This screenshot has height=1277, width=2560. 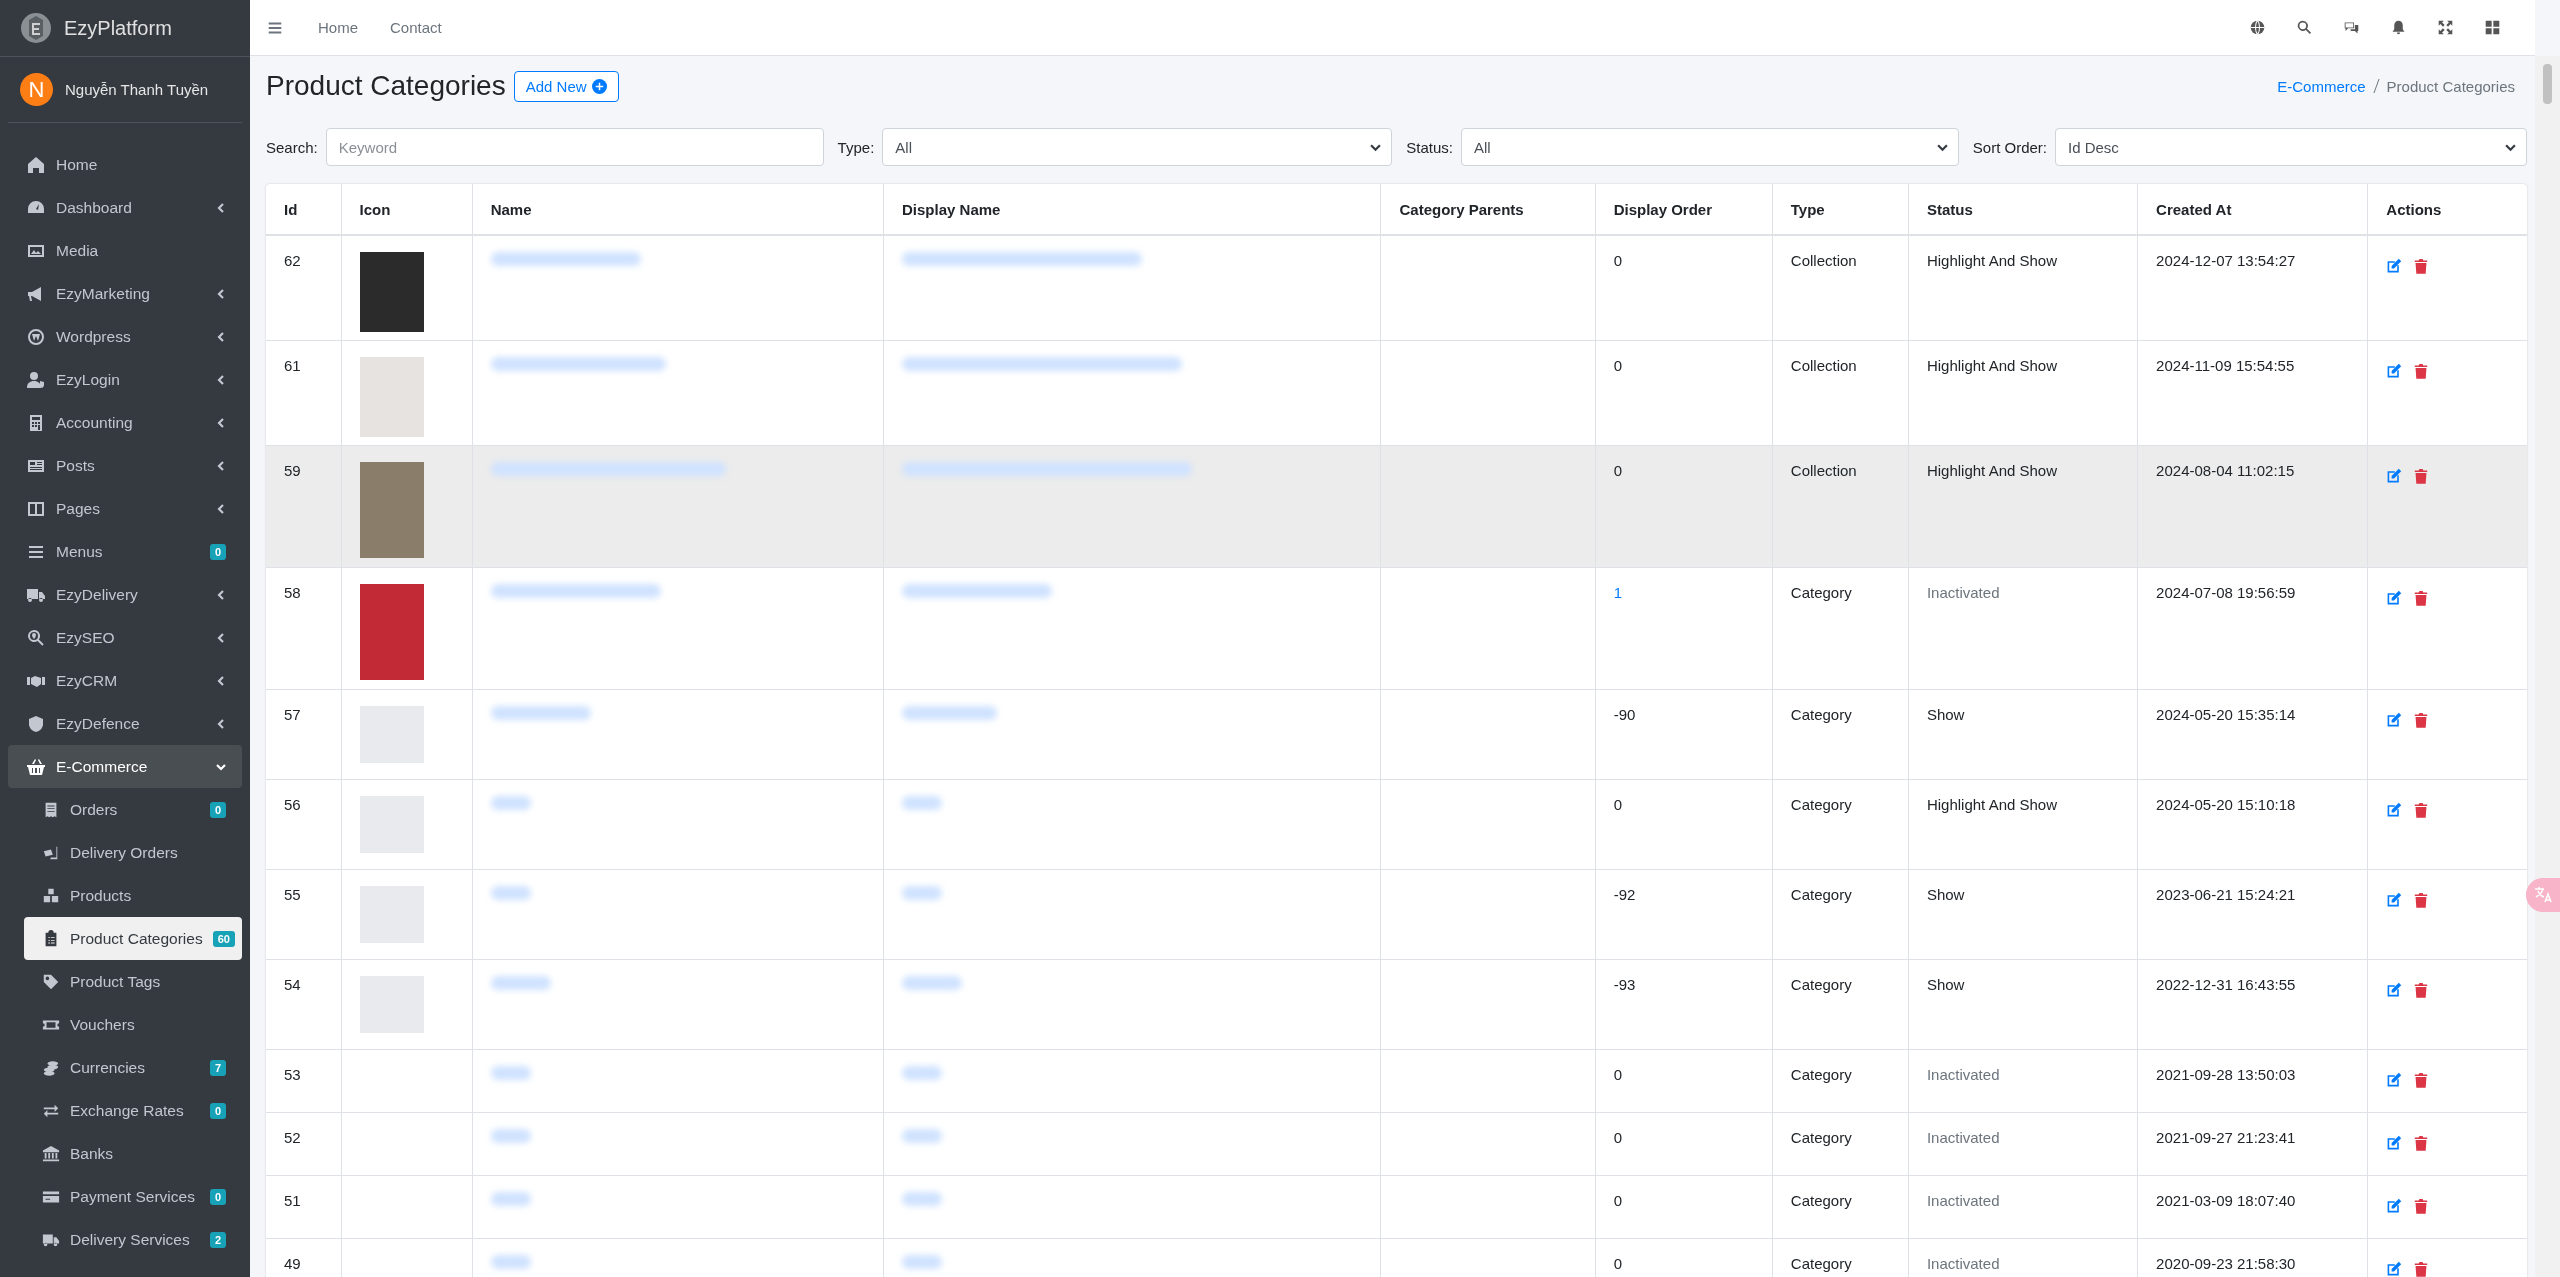 I want to click on sidebar-item: Accounting, so click(x=125, y=422).